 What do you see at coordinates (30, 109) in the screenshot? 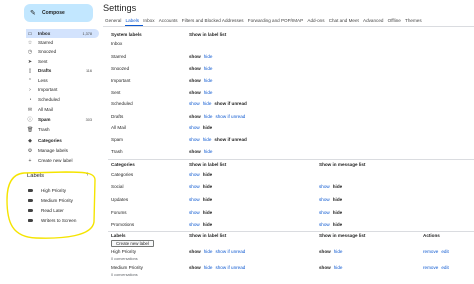
I see `all-mail-icon: ✉` at bounding box center [30, 109].